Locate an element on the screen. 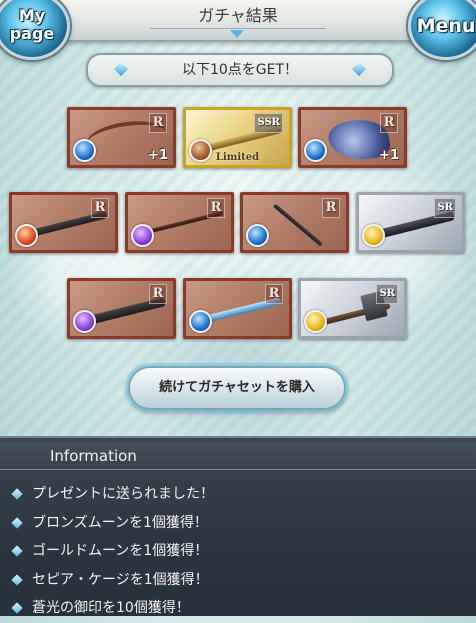  fire-element-icon is located at coordinates (26, 235).